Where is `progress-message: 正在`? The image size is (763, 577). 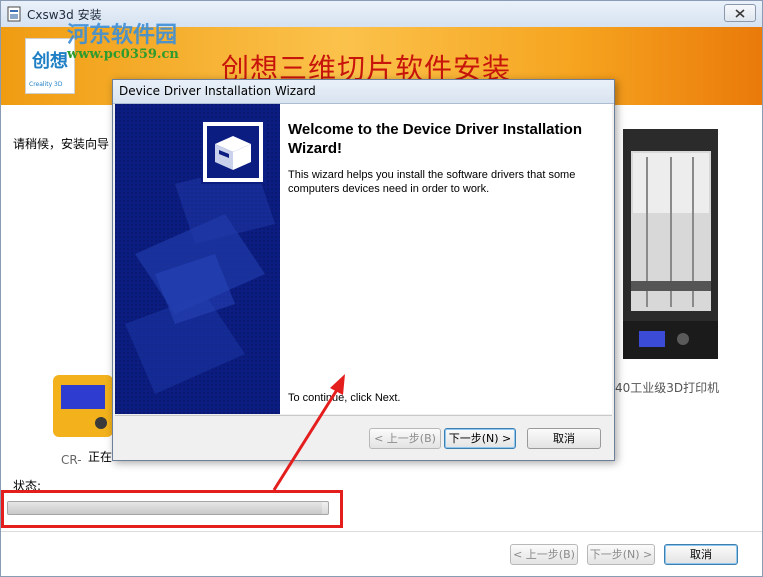
progress-message: 正在 is located at coordinates (100, 457).